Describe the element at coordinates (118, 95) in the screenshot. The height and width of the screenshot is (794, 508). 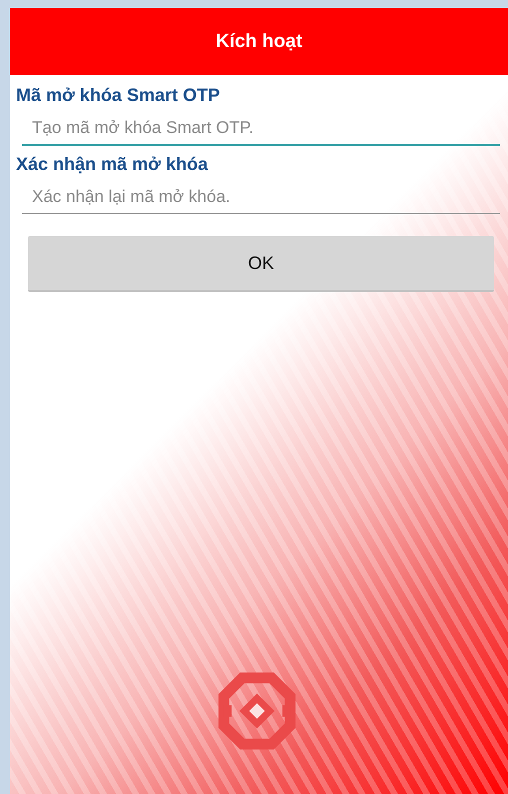
I see `field-label: Mã mở khóa Smart OTP` at that location.